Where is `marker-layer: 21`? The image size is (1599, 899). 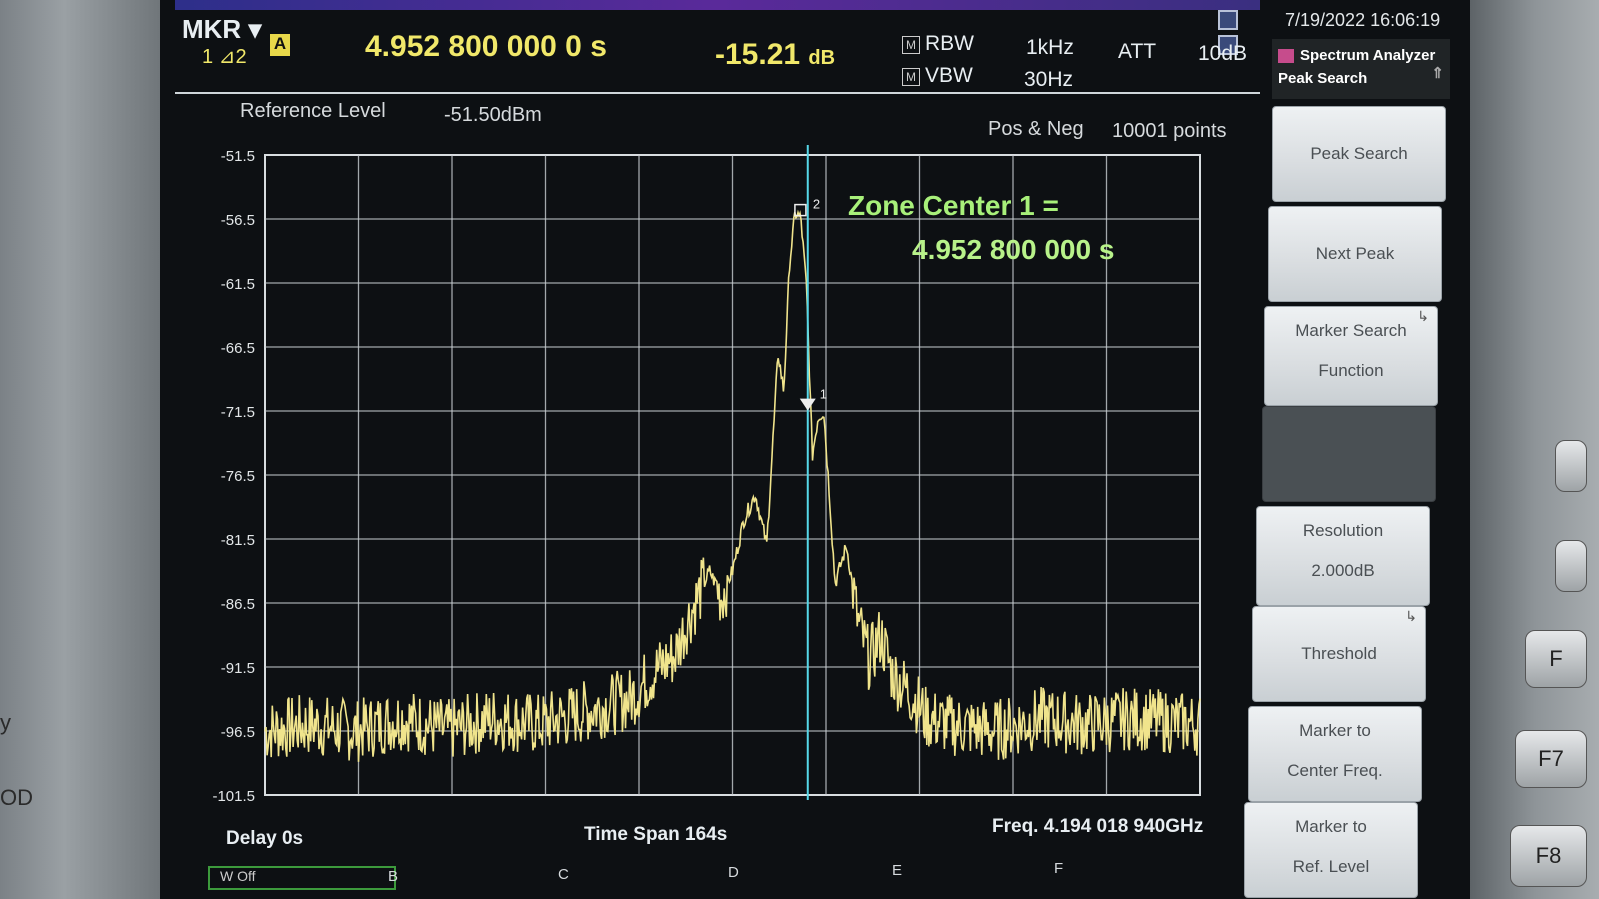 marker-layer: 21 is located at coordinates (810, 472).